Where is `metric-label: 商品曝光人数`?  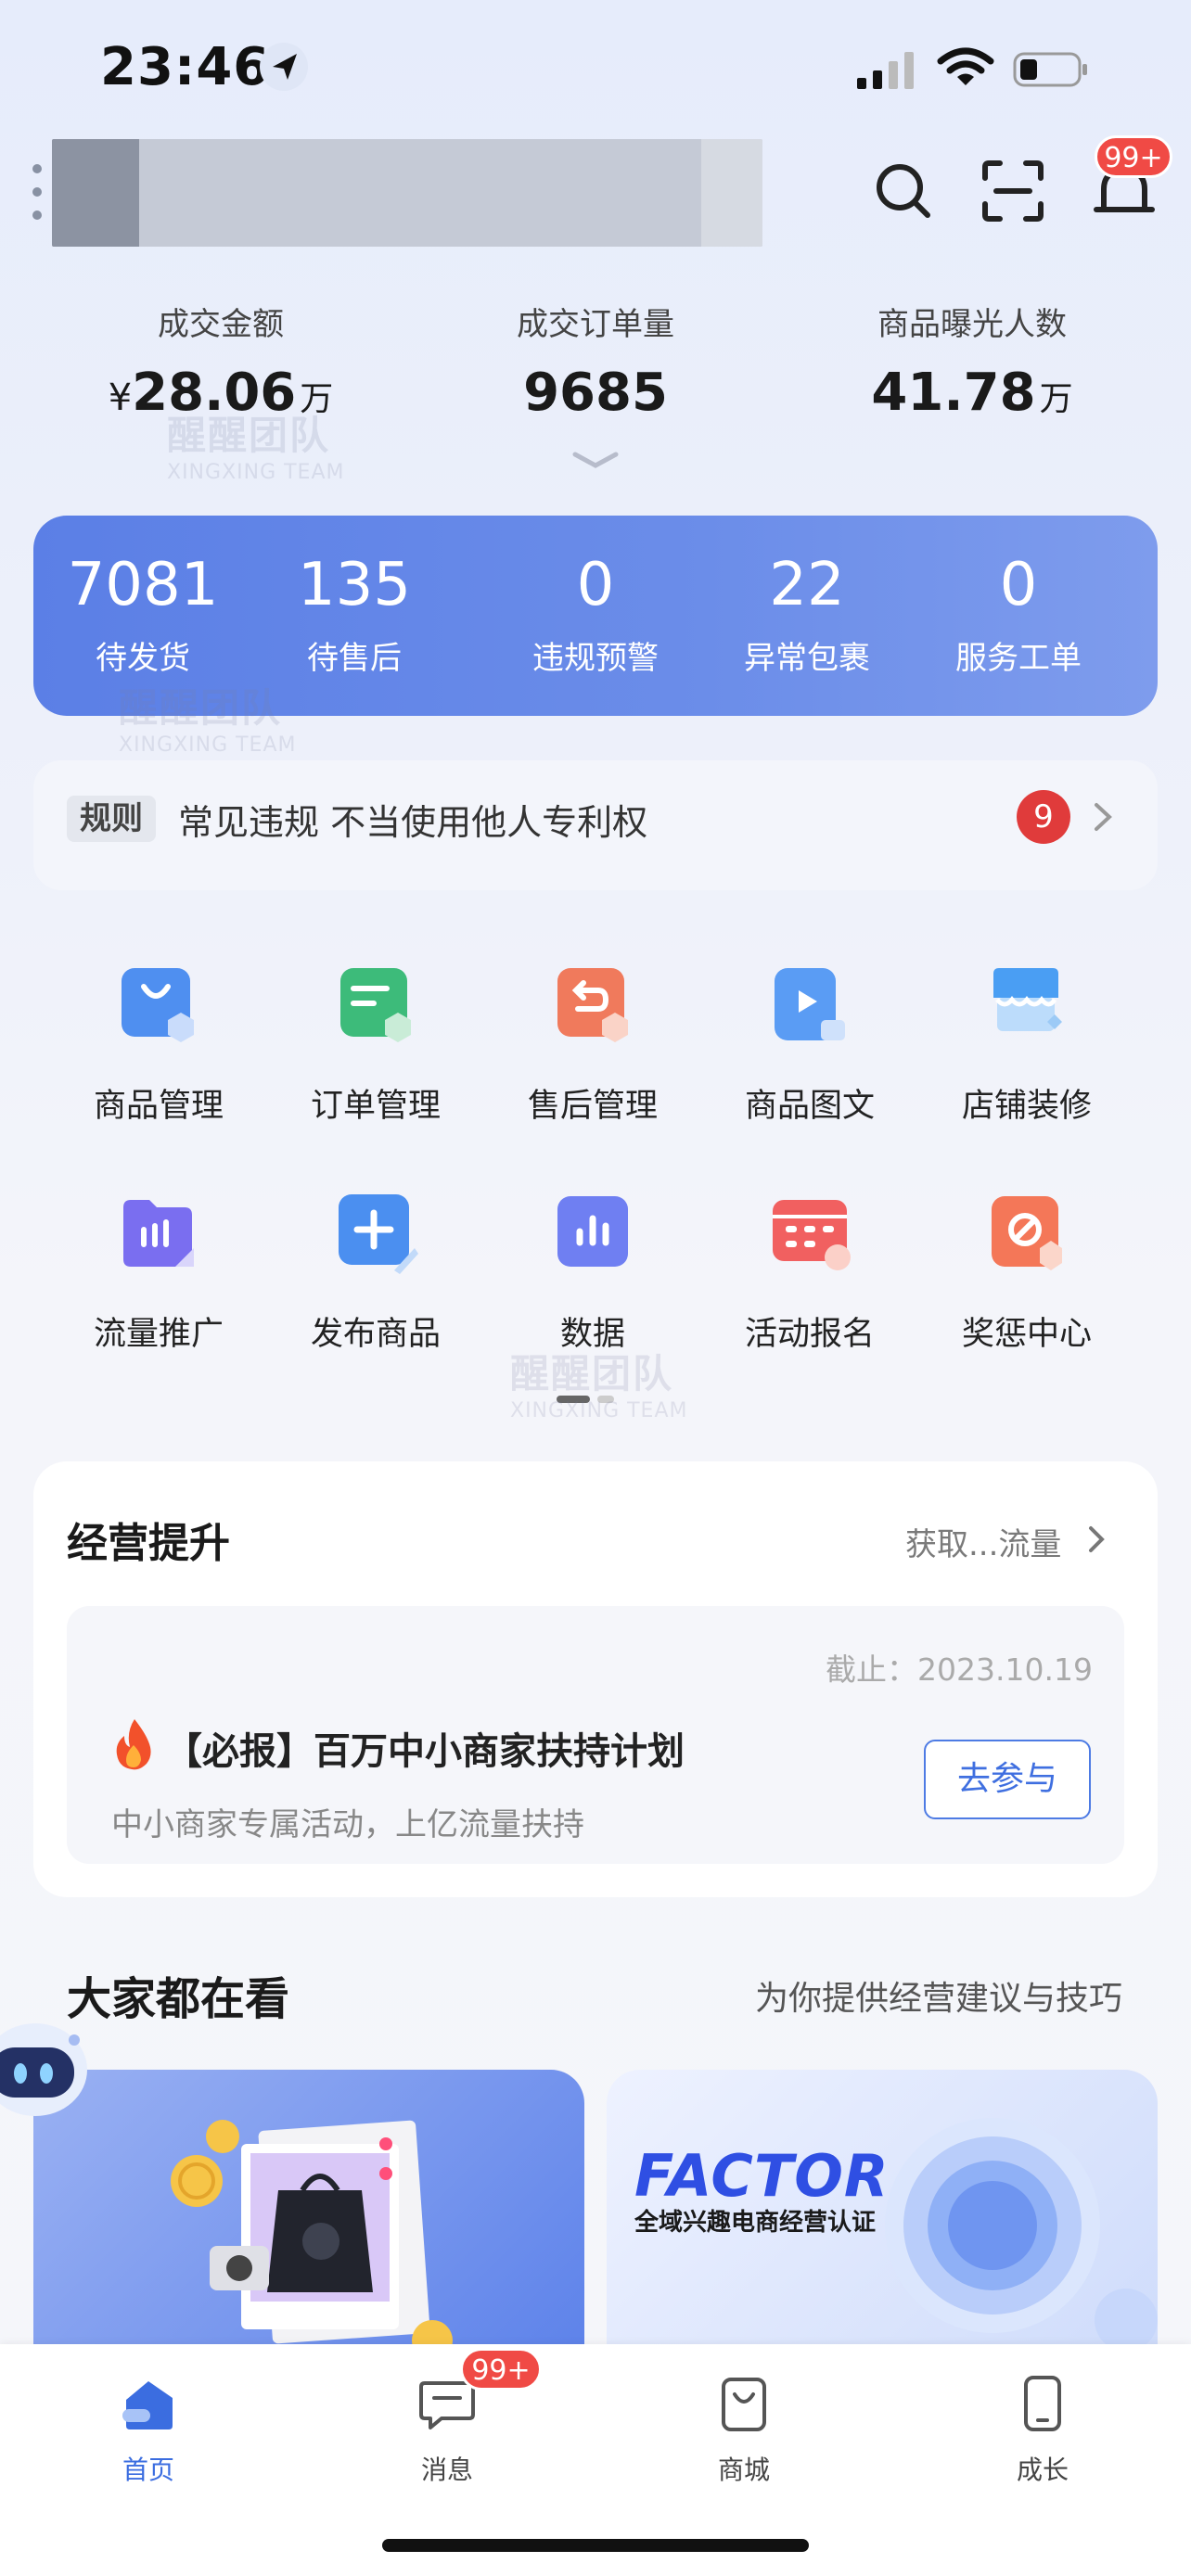 metric-label: 商品曝光人数 is located at coordinates (972, 324).